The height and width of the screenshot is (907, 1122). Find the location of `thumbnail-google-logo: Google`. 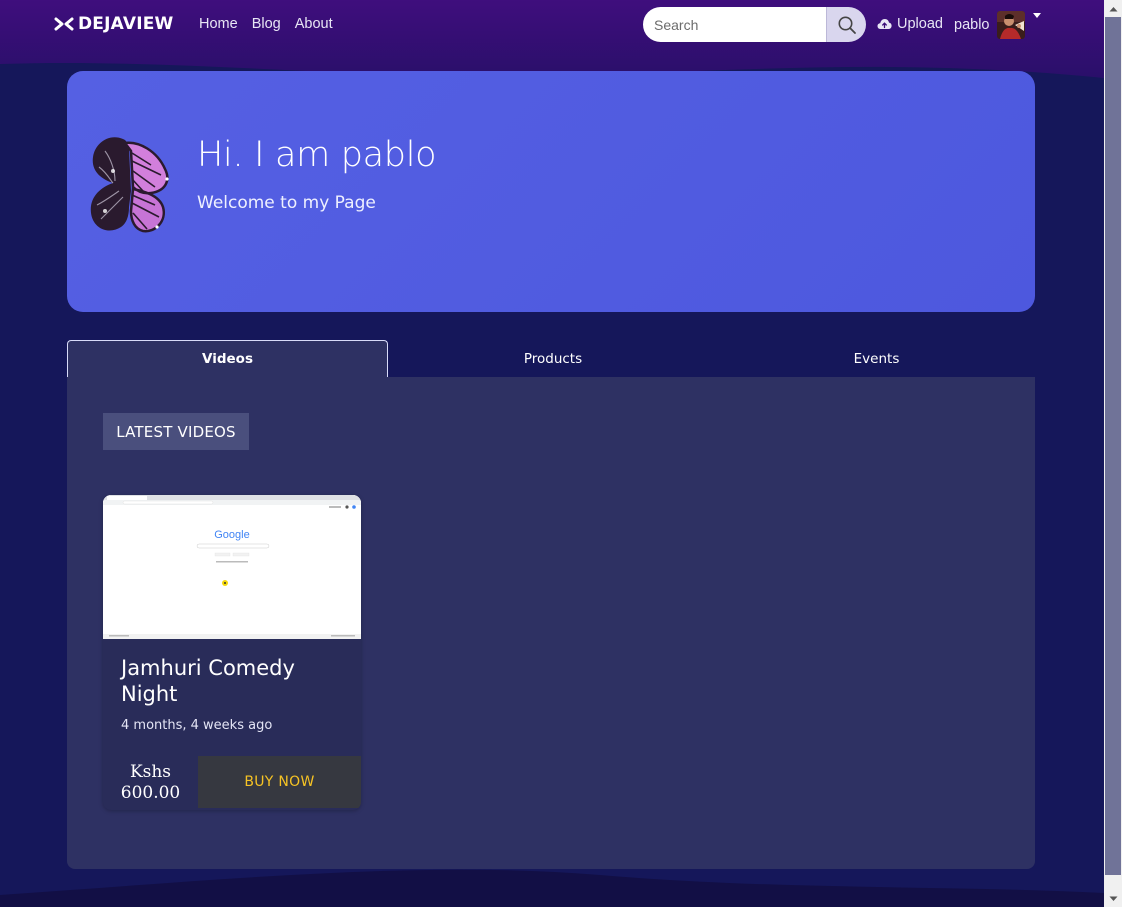

thumbnail-google-logo: Google is located at coordinates (231, 535).